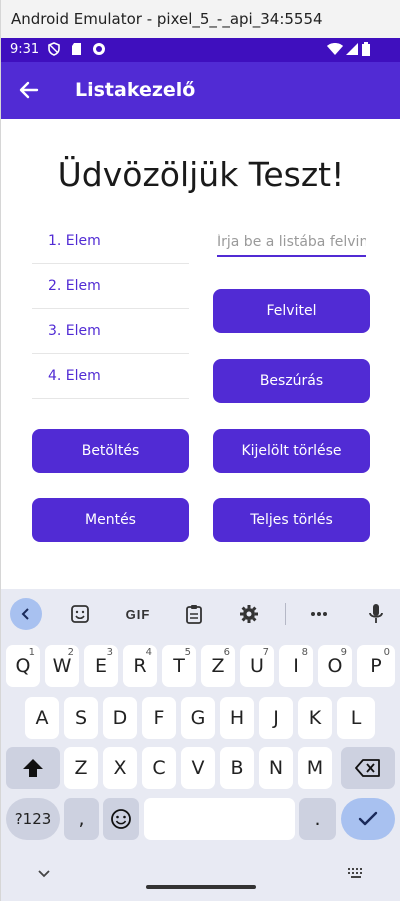  Describe the element at coordinates (81, 718) in the screenshot. I see `key-s: S` at that location.